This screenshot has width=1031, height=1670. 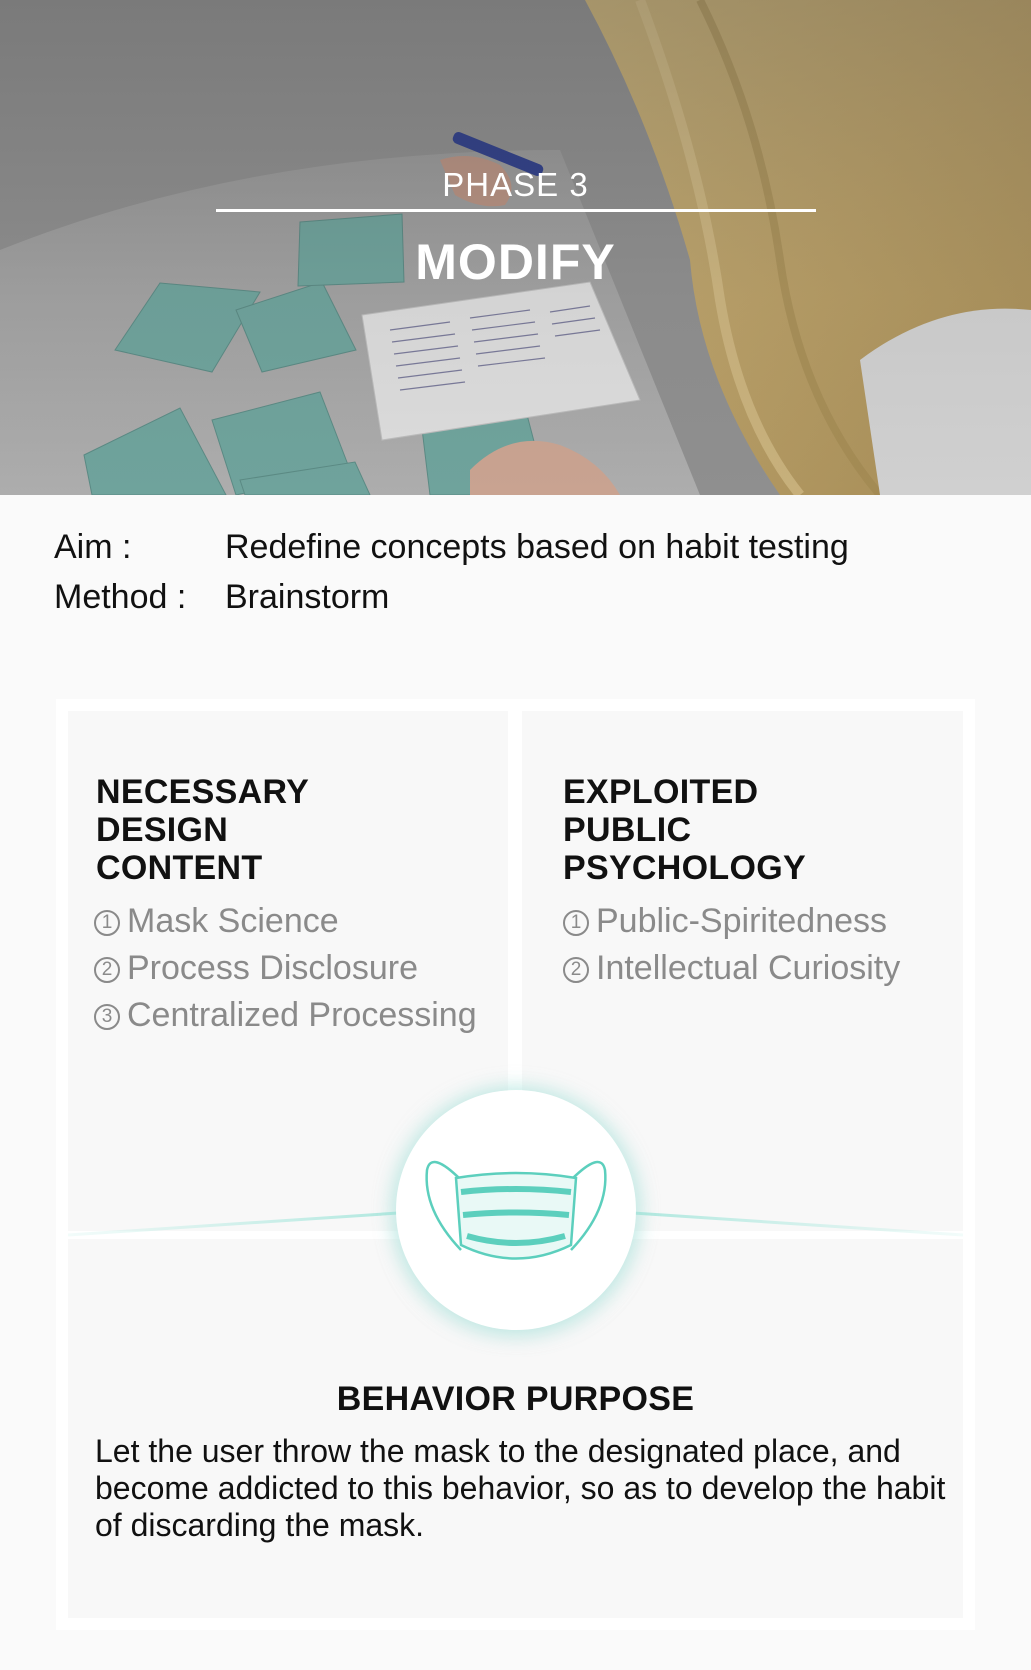 I want to click on phase-title: MODIFY, so click(x=515, y=262).